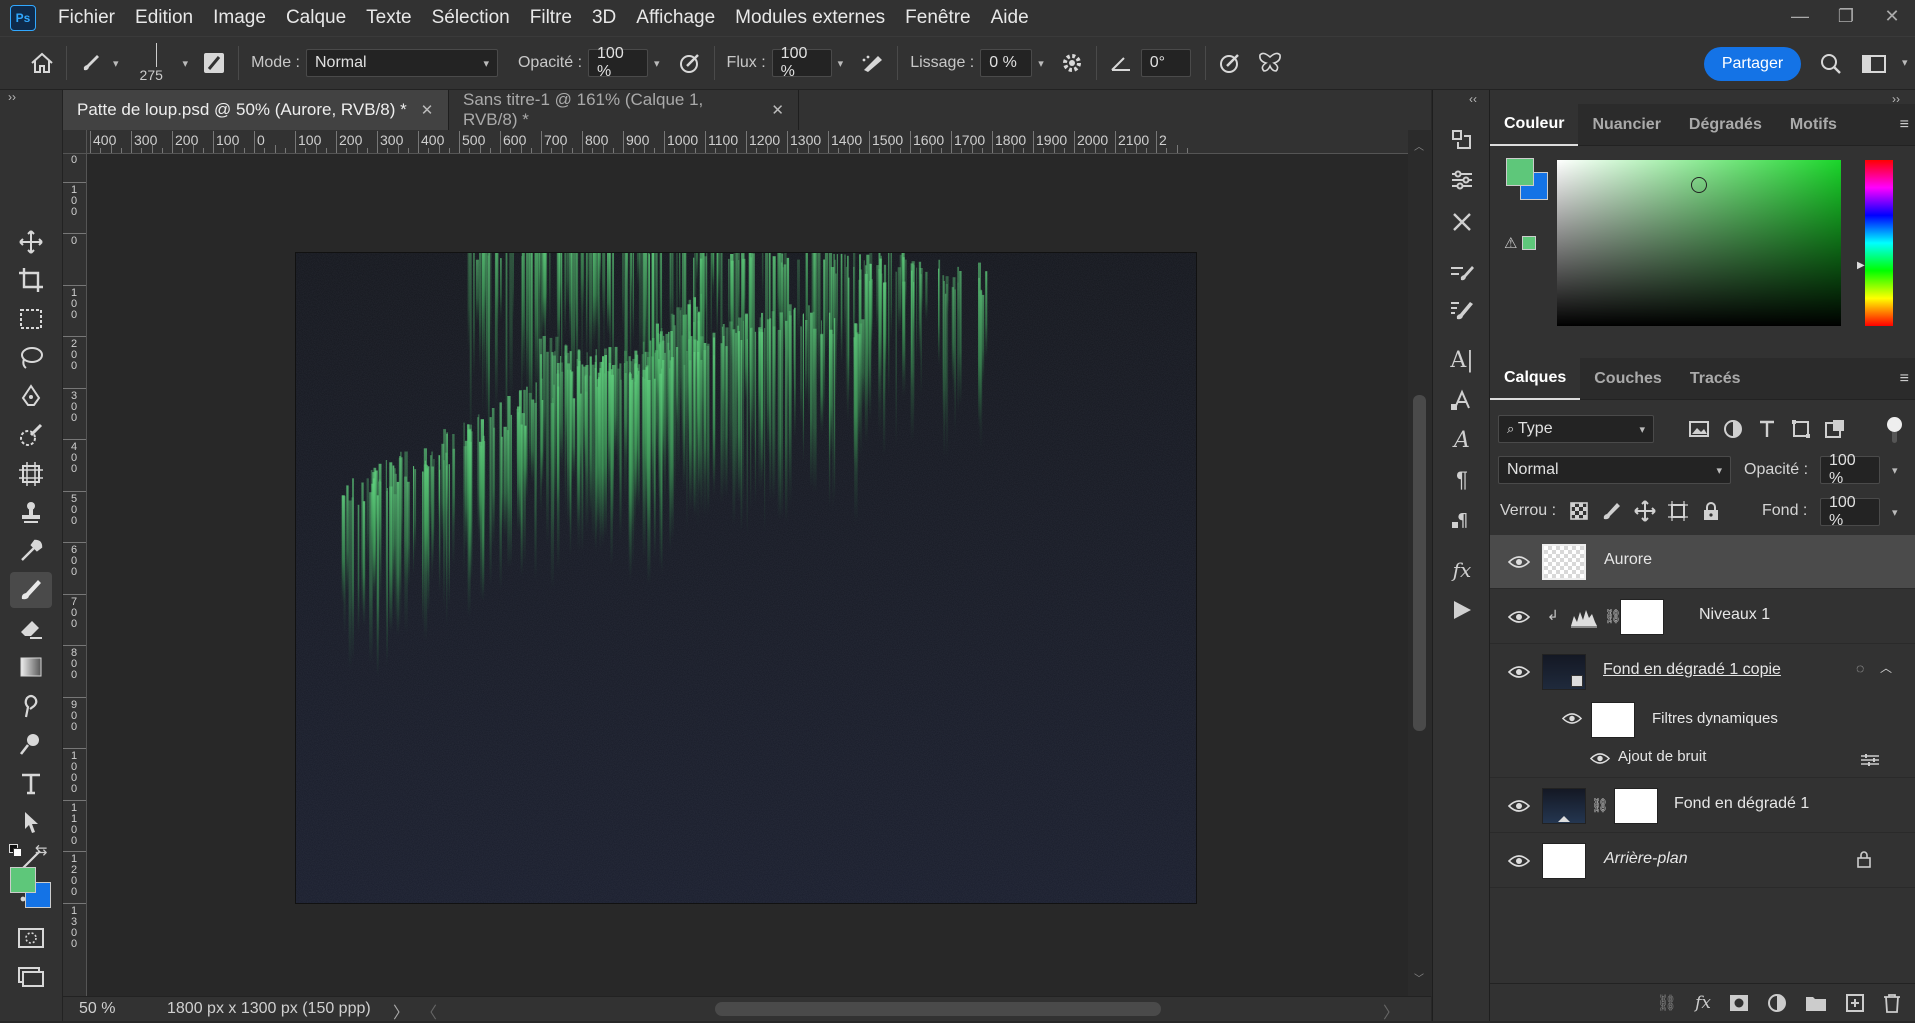 This screenshot has width=1915, height=1023. I want to click on home-icon, so click(42, 63).